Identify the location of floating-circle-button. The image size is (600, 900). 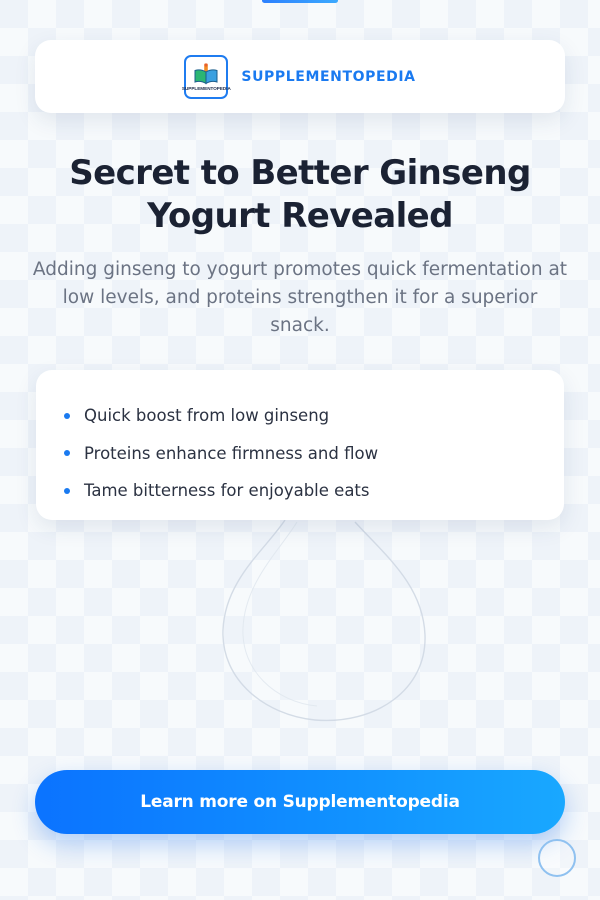
(557, 858).